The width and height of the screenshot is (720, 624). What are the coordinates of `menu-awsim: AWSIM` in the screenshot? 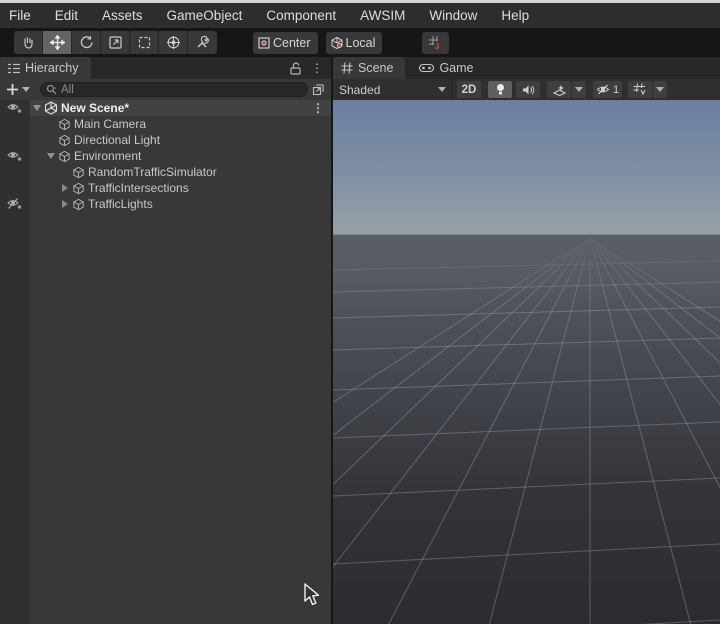 It's located at (382, 15).